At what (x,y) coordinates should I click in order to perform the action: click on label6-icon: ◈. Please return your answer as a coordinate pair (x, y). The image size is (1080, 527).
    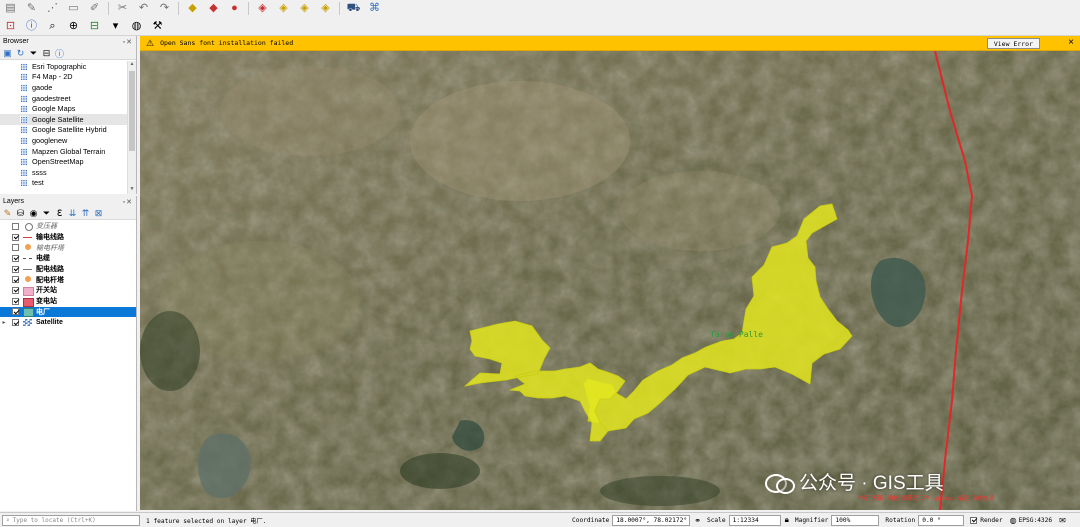
    Looking at the image, I should click on (325, 8).